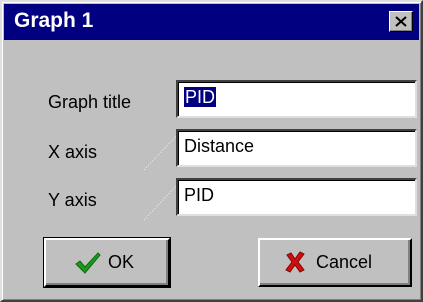  Describe the element at coordinates (344, 262) in the screenshot. I see `cancel-label: Cancel` at that location.